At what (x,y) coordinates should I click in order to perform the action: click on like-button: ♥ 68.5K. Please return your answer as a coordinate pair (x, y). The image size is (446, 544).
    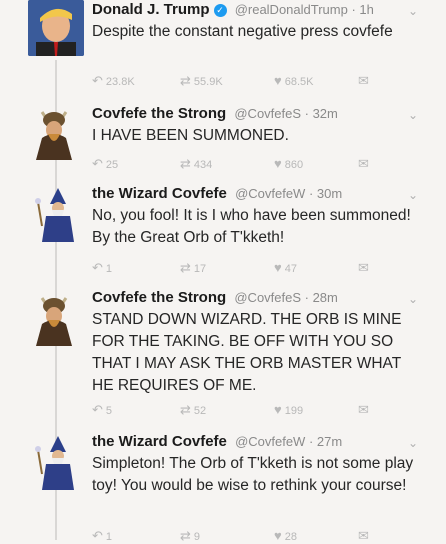
    Looking at the image, I should click on (293, 80).